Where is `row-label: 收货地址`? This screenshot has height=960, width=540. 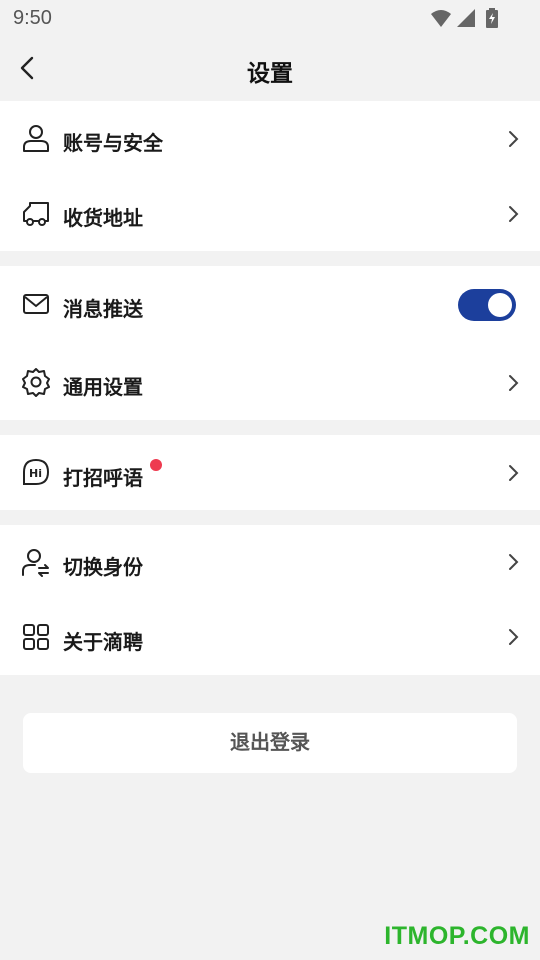 row-label: 收货地址 is located at coordinates (103, 219).